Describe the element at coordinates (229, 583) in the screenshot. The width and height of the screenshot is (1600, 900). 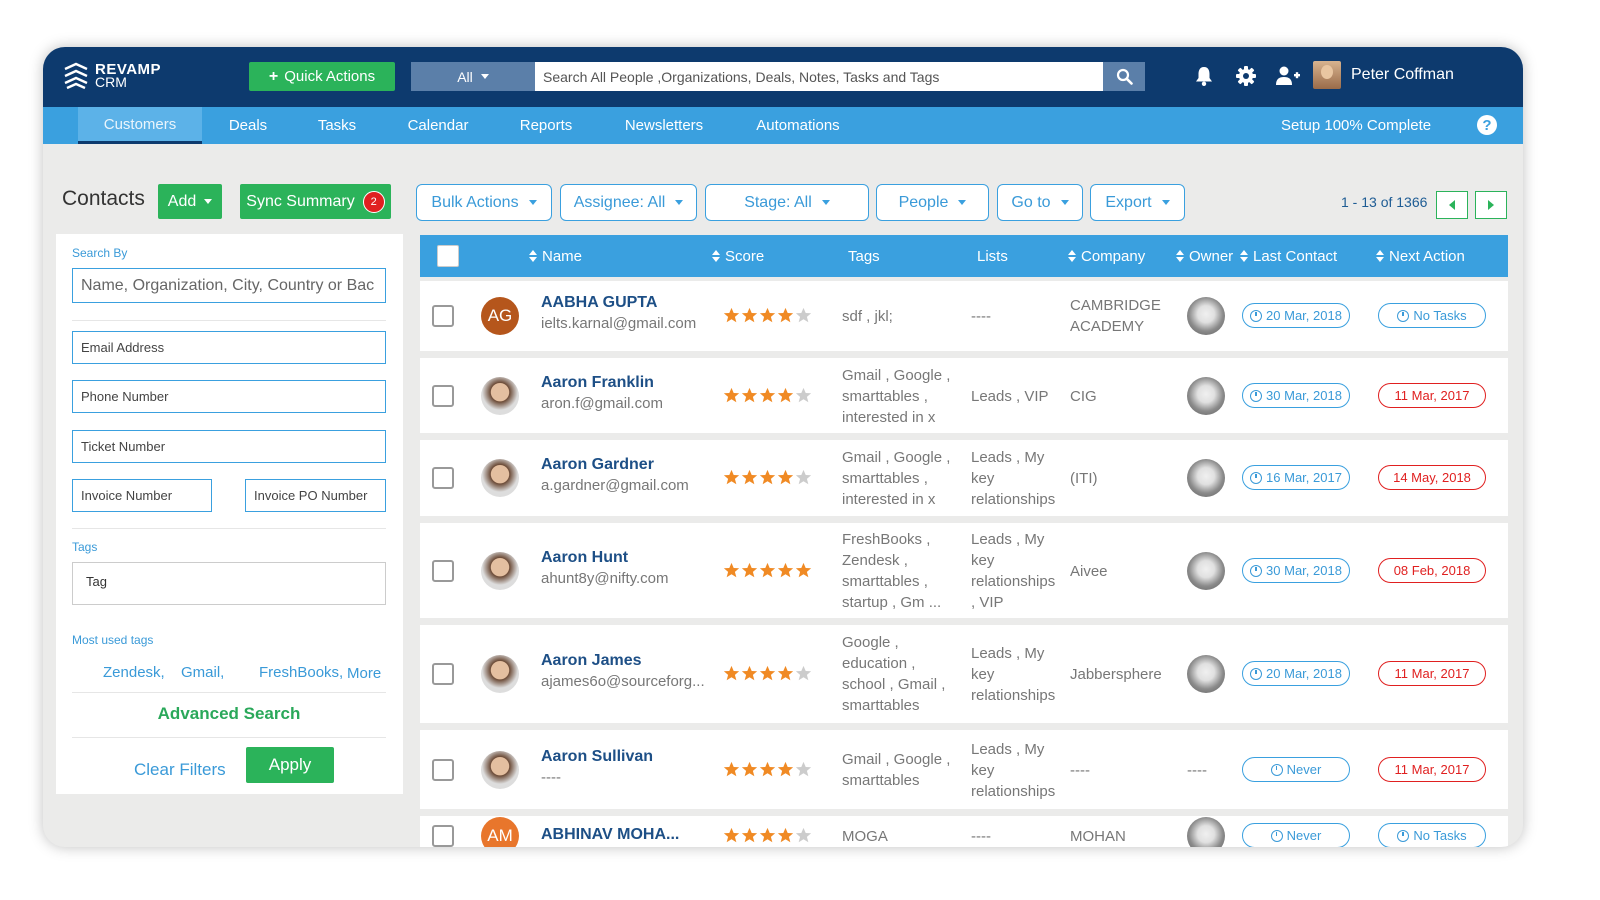
I see `tag-input: Tag` at that location.